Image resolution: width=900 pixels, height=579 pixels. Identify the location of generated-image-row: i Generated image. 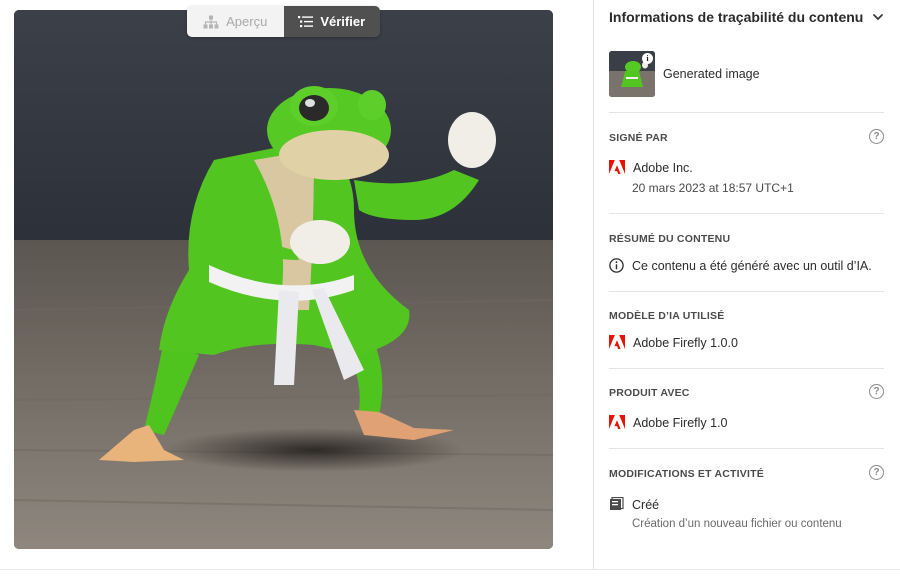
(684, 74).